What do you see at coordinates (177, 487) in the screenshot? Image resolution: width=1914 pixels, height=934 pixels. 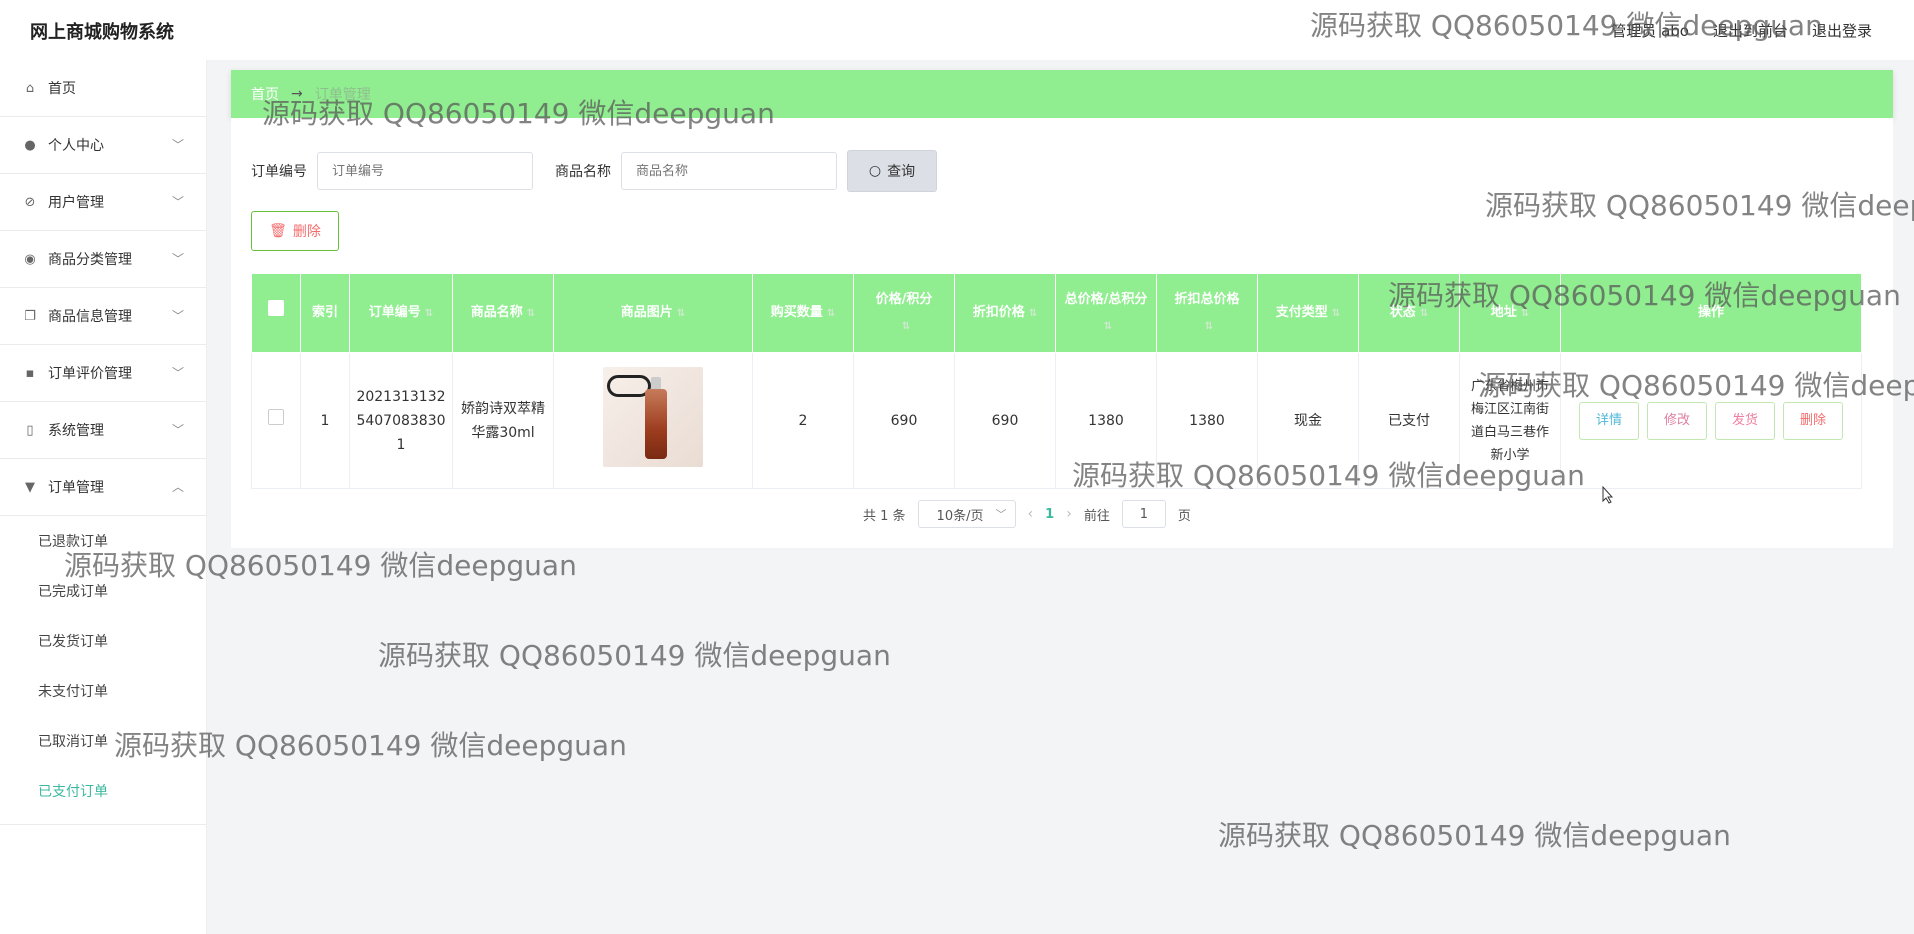 I see `chevron-up-icon: ︿` at bounding box center [177, 487].